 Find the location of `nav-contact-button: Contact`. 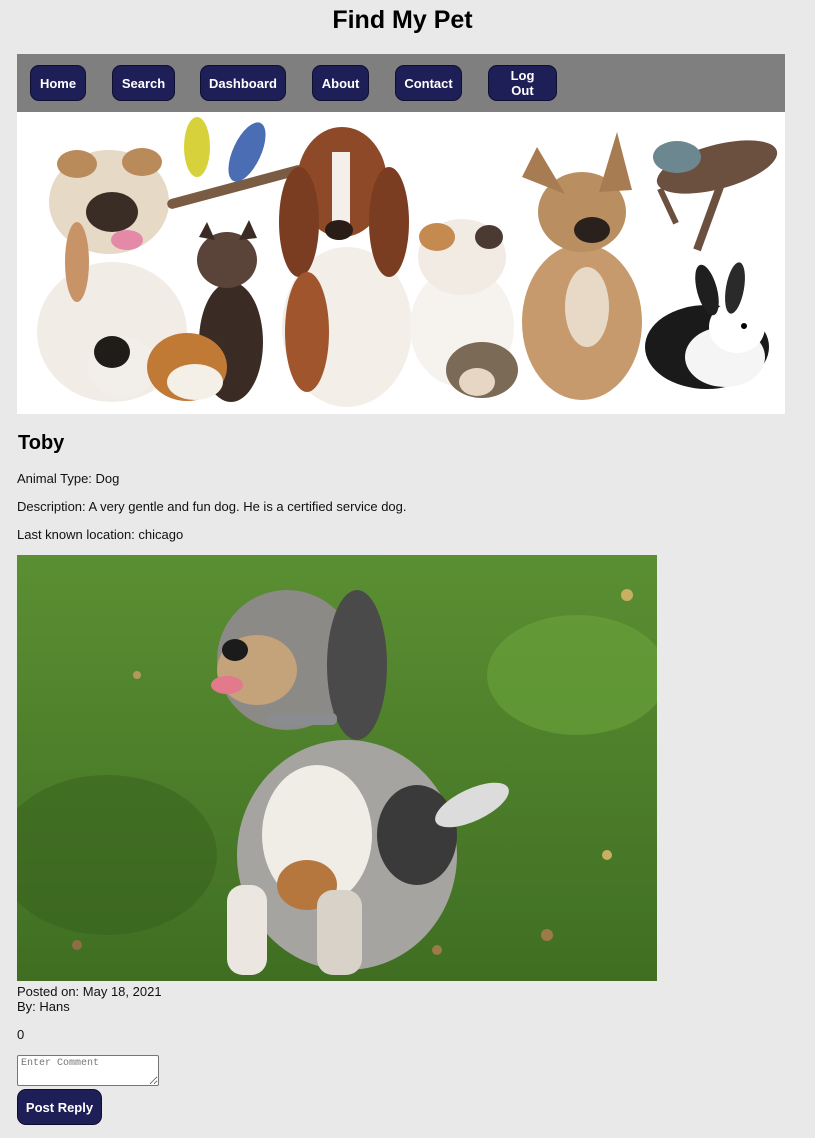

nav-contact-button: Contact is located at coordinates (428, 83).